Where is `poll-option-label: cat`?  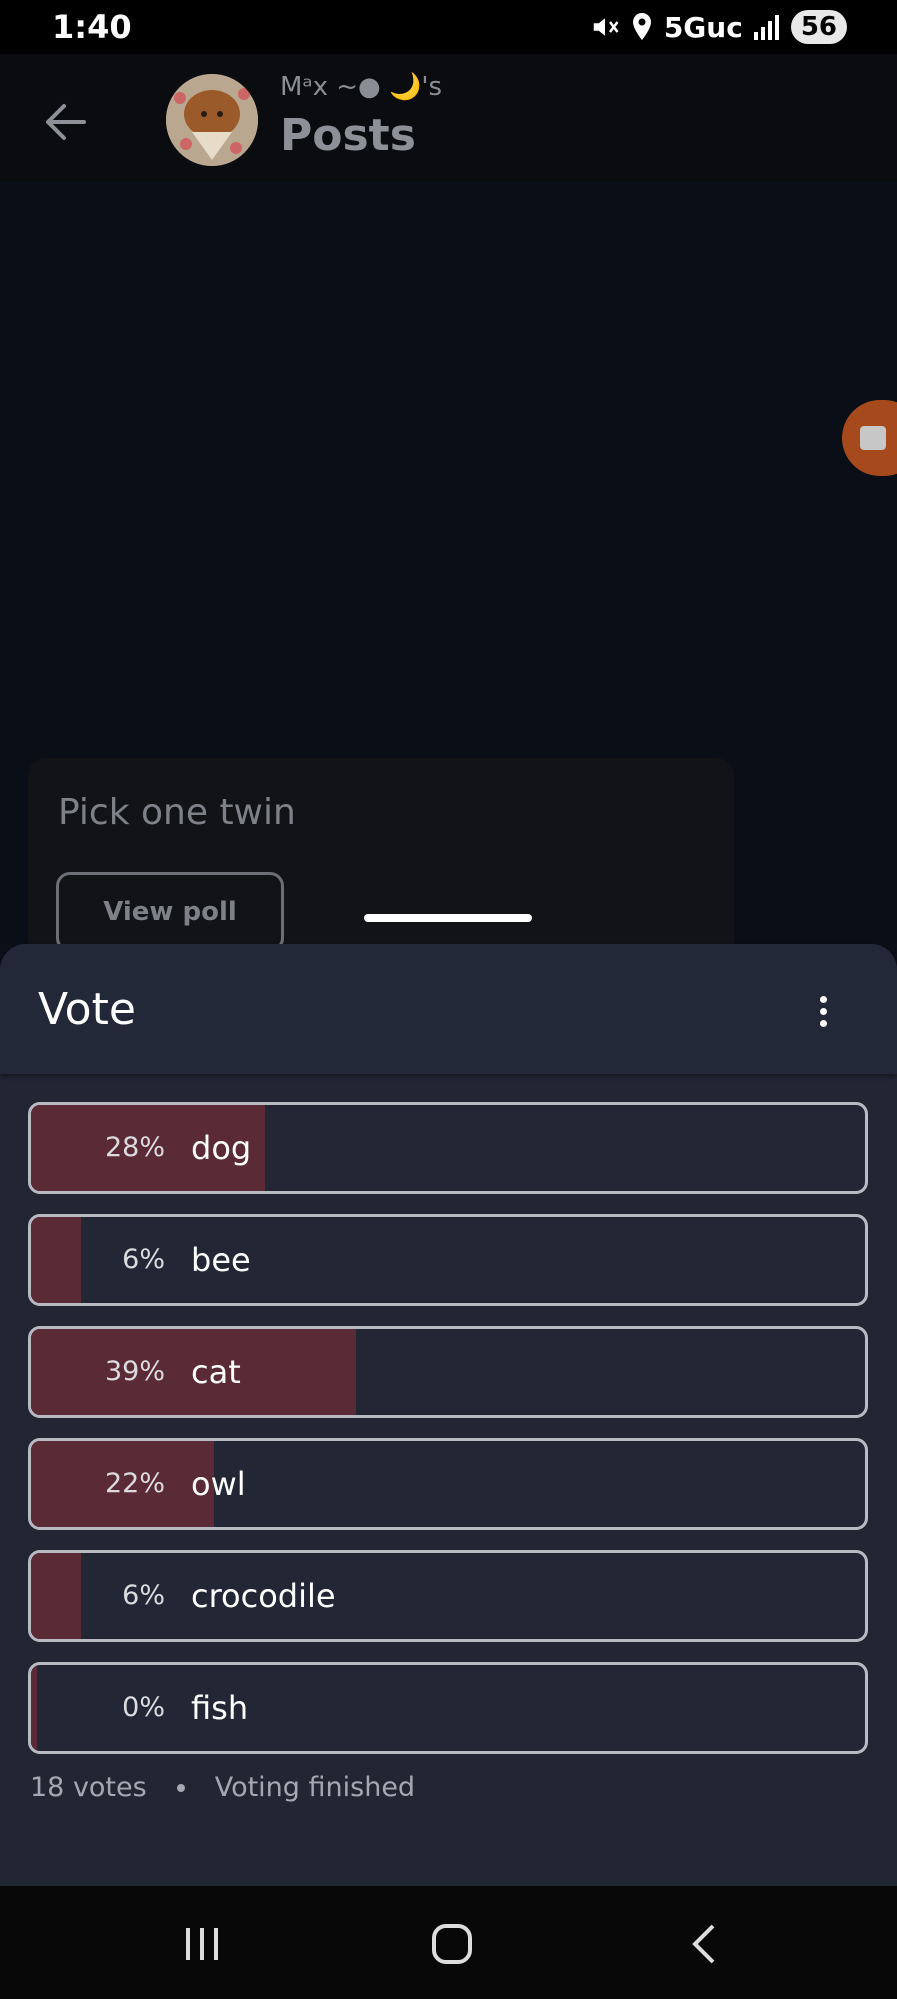
poll-option-label: cat is located at coordinates (216, 1372).